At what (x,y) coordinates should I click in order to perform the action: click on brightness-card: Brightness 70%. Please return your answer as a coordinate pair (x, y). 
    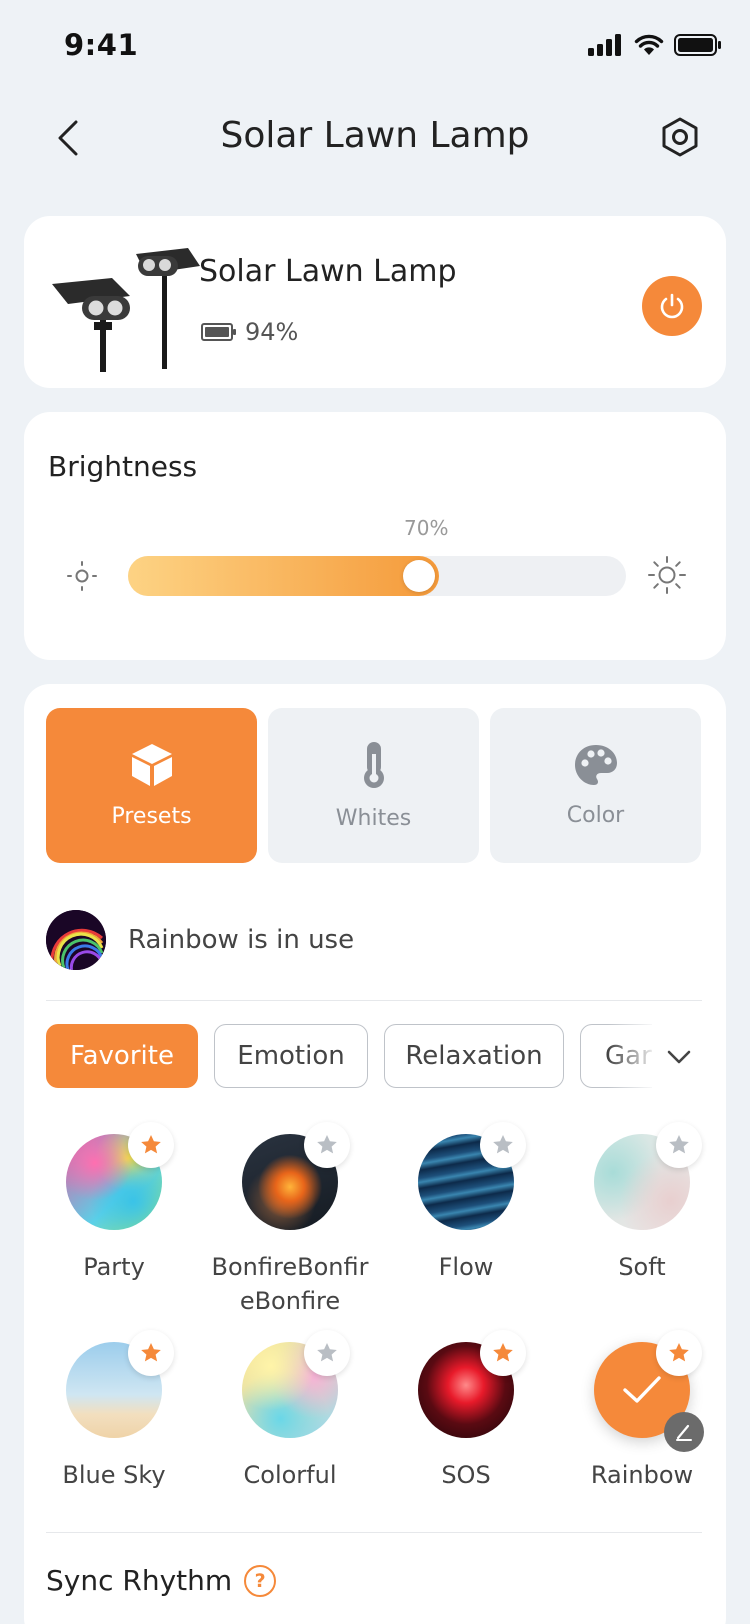
    Looking at the image, I should click on (375, 536).